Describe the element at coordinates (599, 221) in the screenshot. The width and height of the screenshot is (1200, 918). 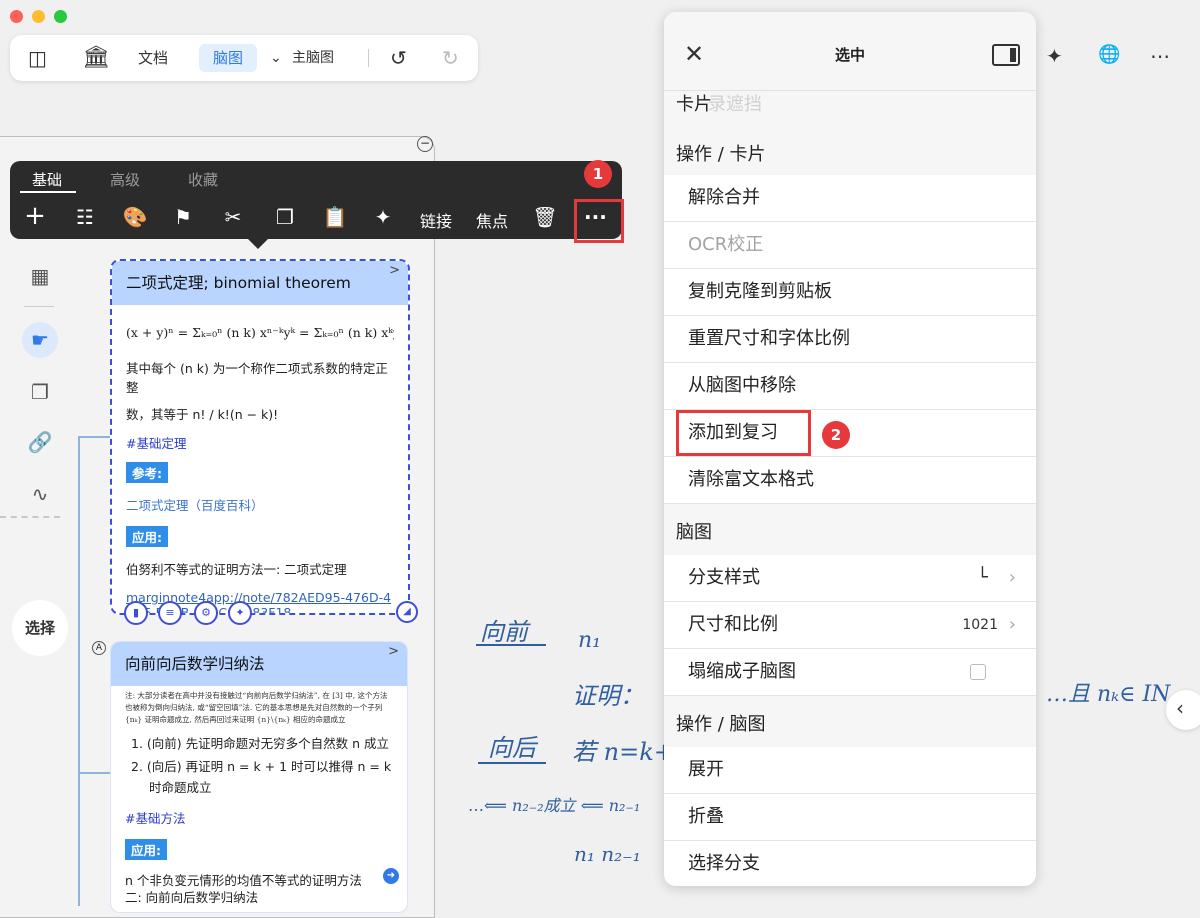
I see `highlight-more-button` at that location.